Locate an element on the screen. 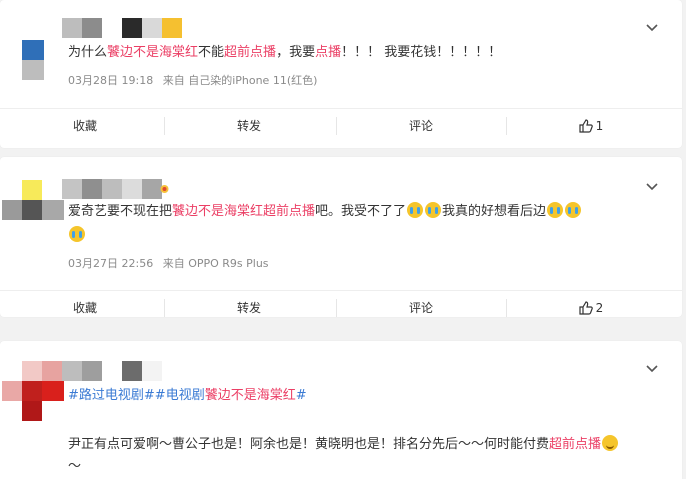  smiling-face-emoji is located at coordinates (610, 443).